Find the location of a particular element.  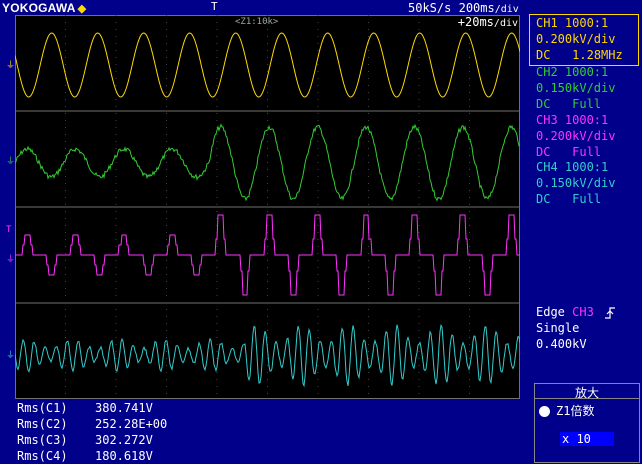

ch3-trace is located at coordinates (267, 255).